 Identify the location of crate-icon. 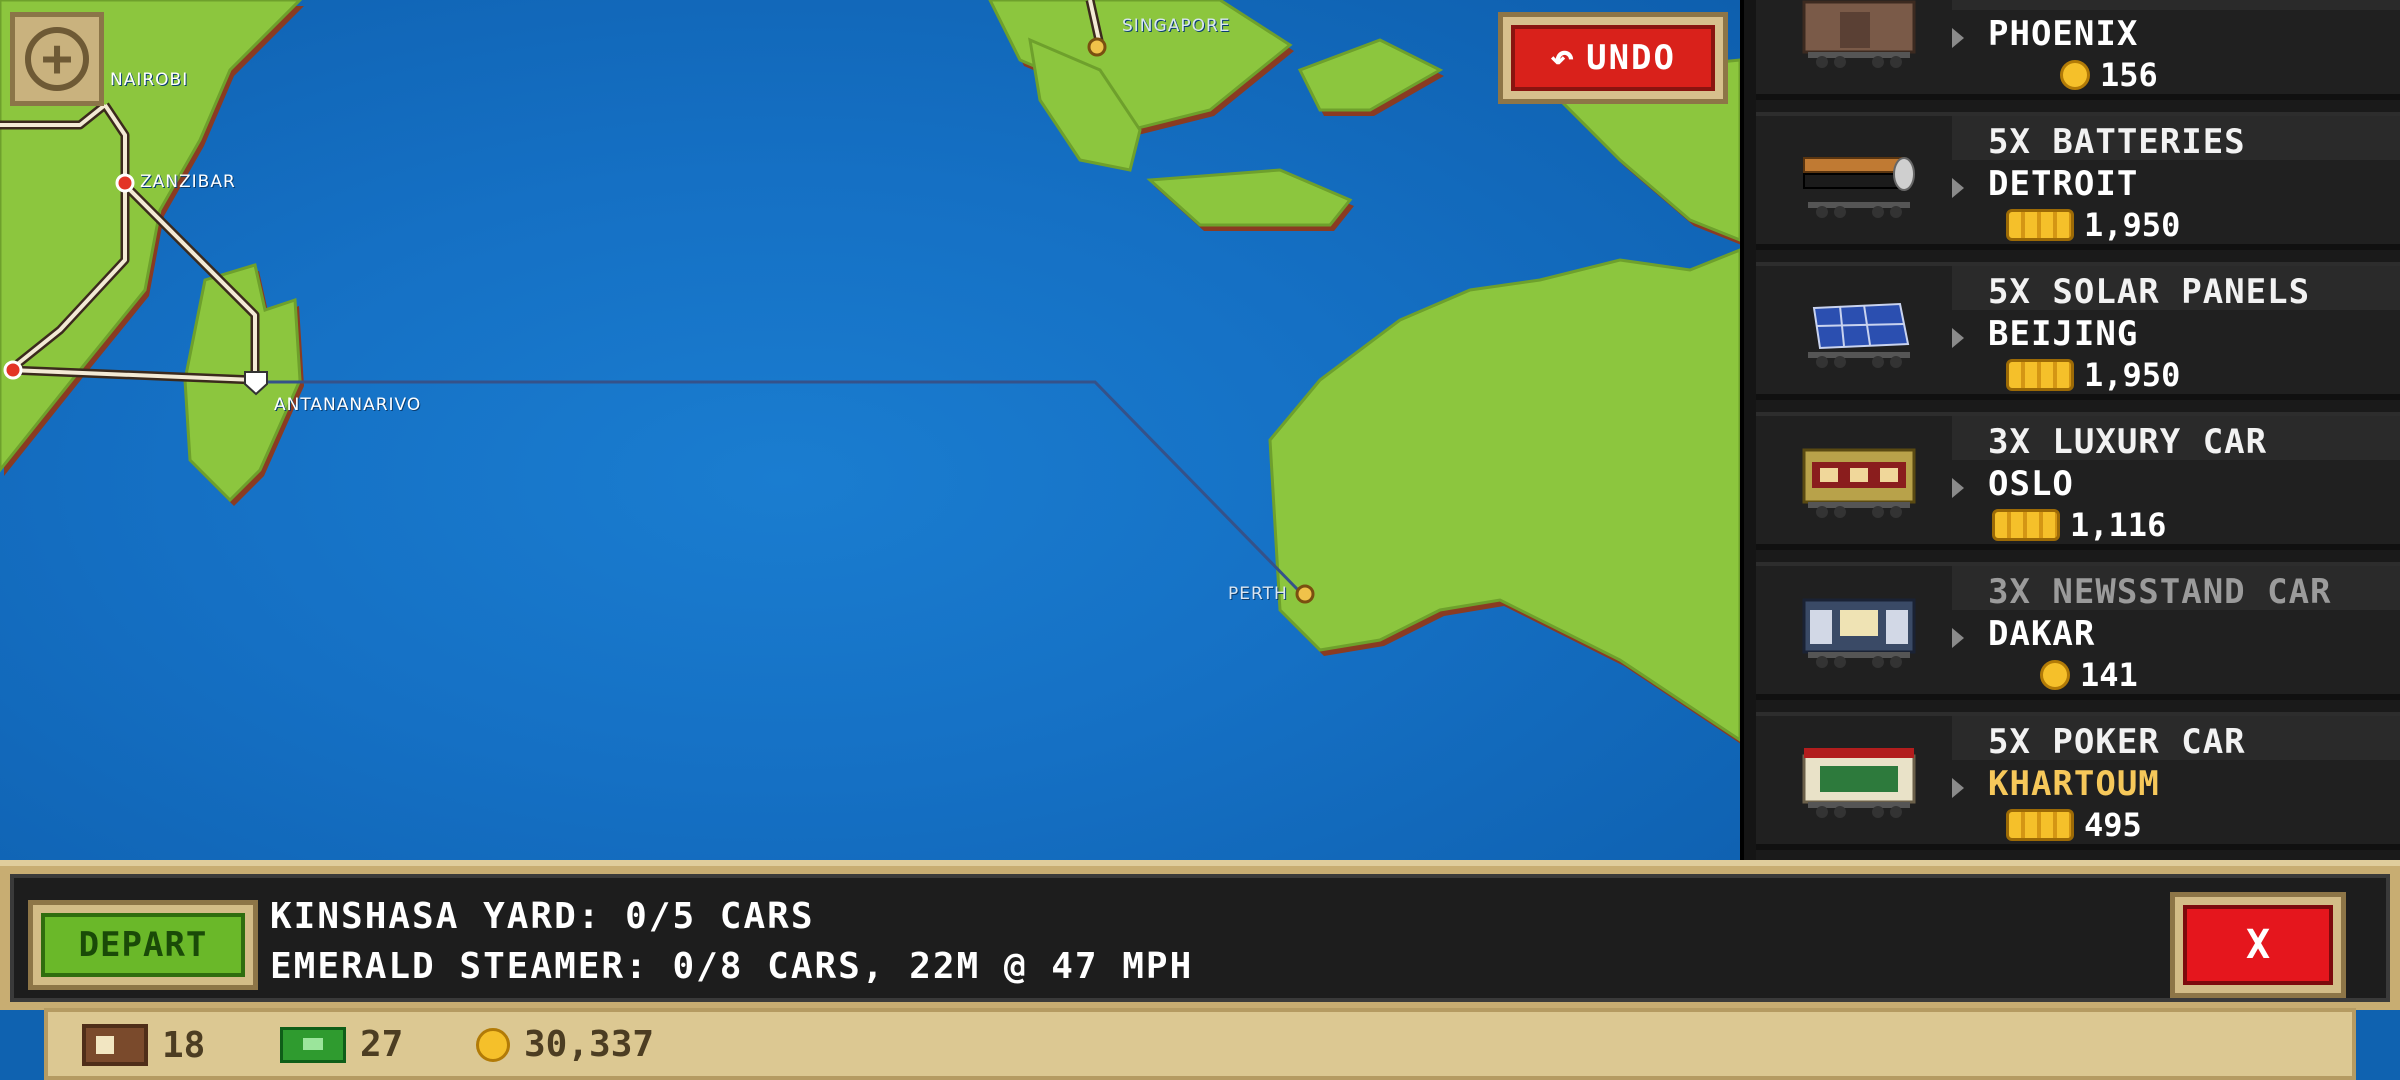
(115, 1045).